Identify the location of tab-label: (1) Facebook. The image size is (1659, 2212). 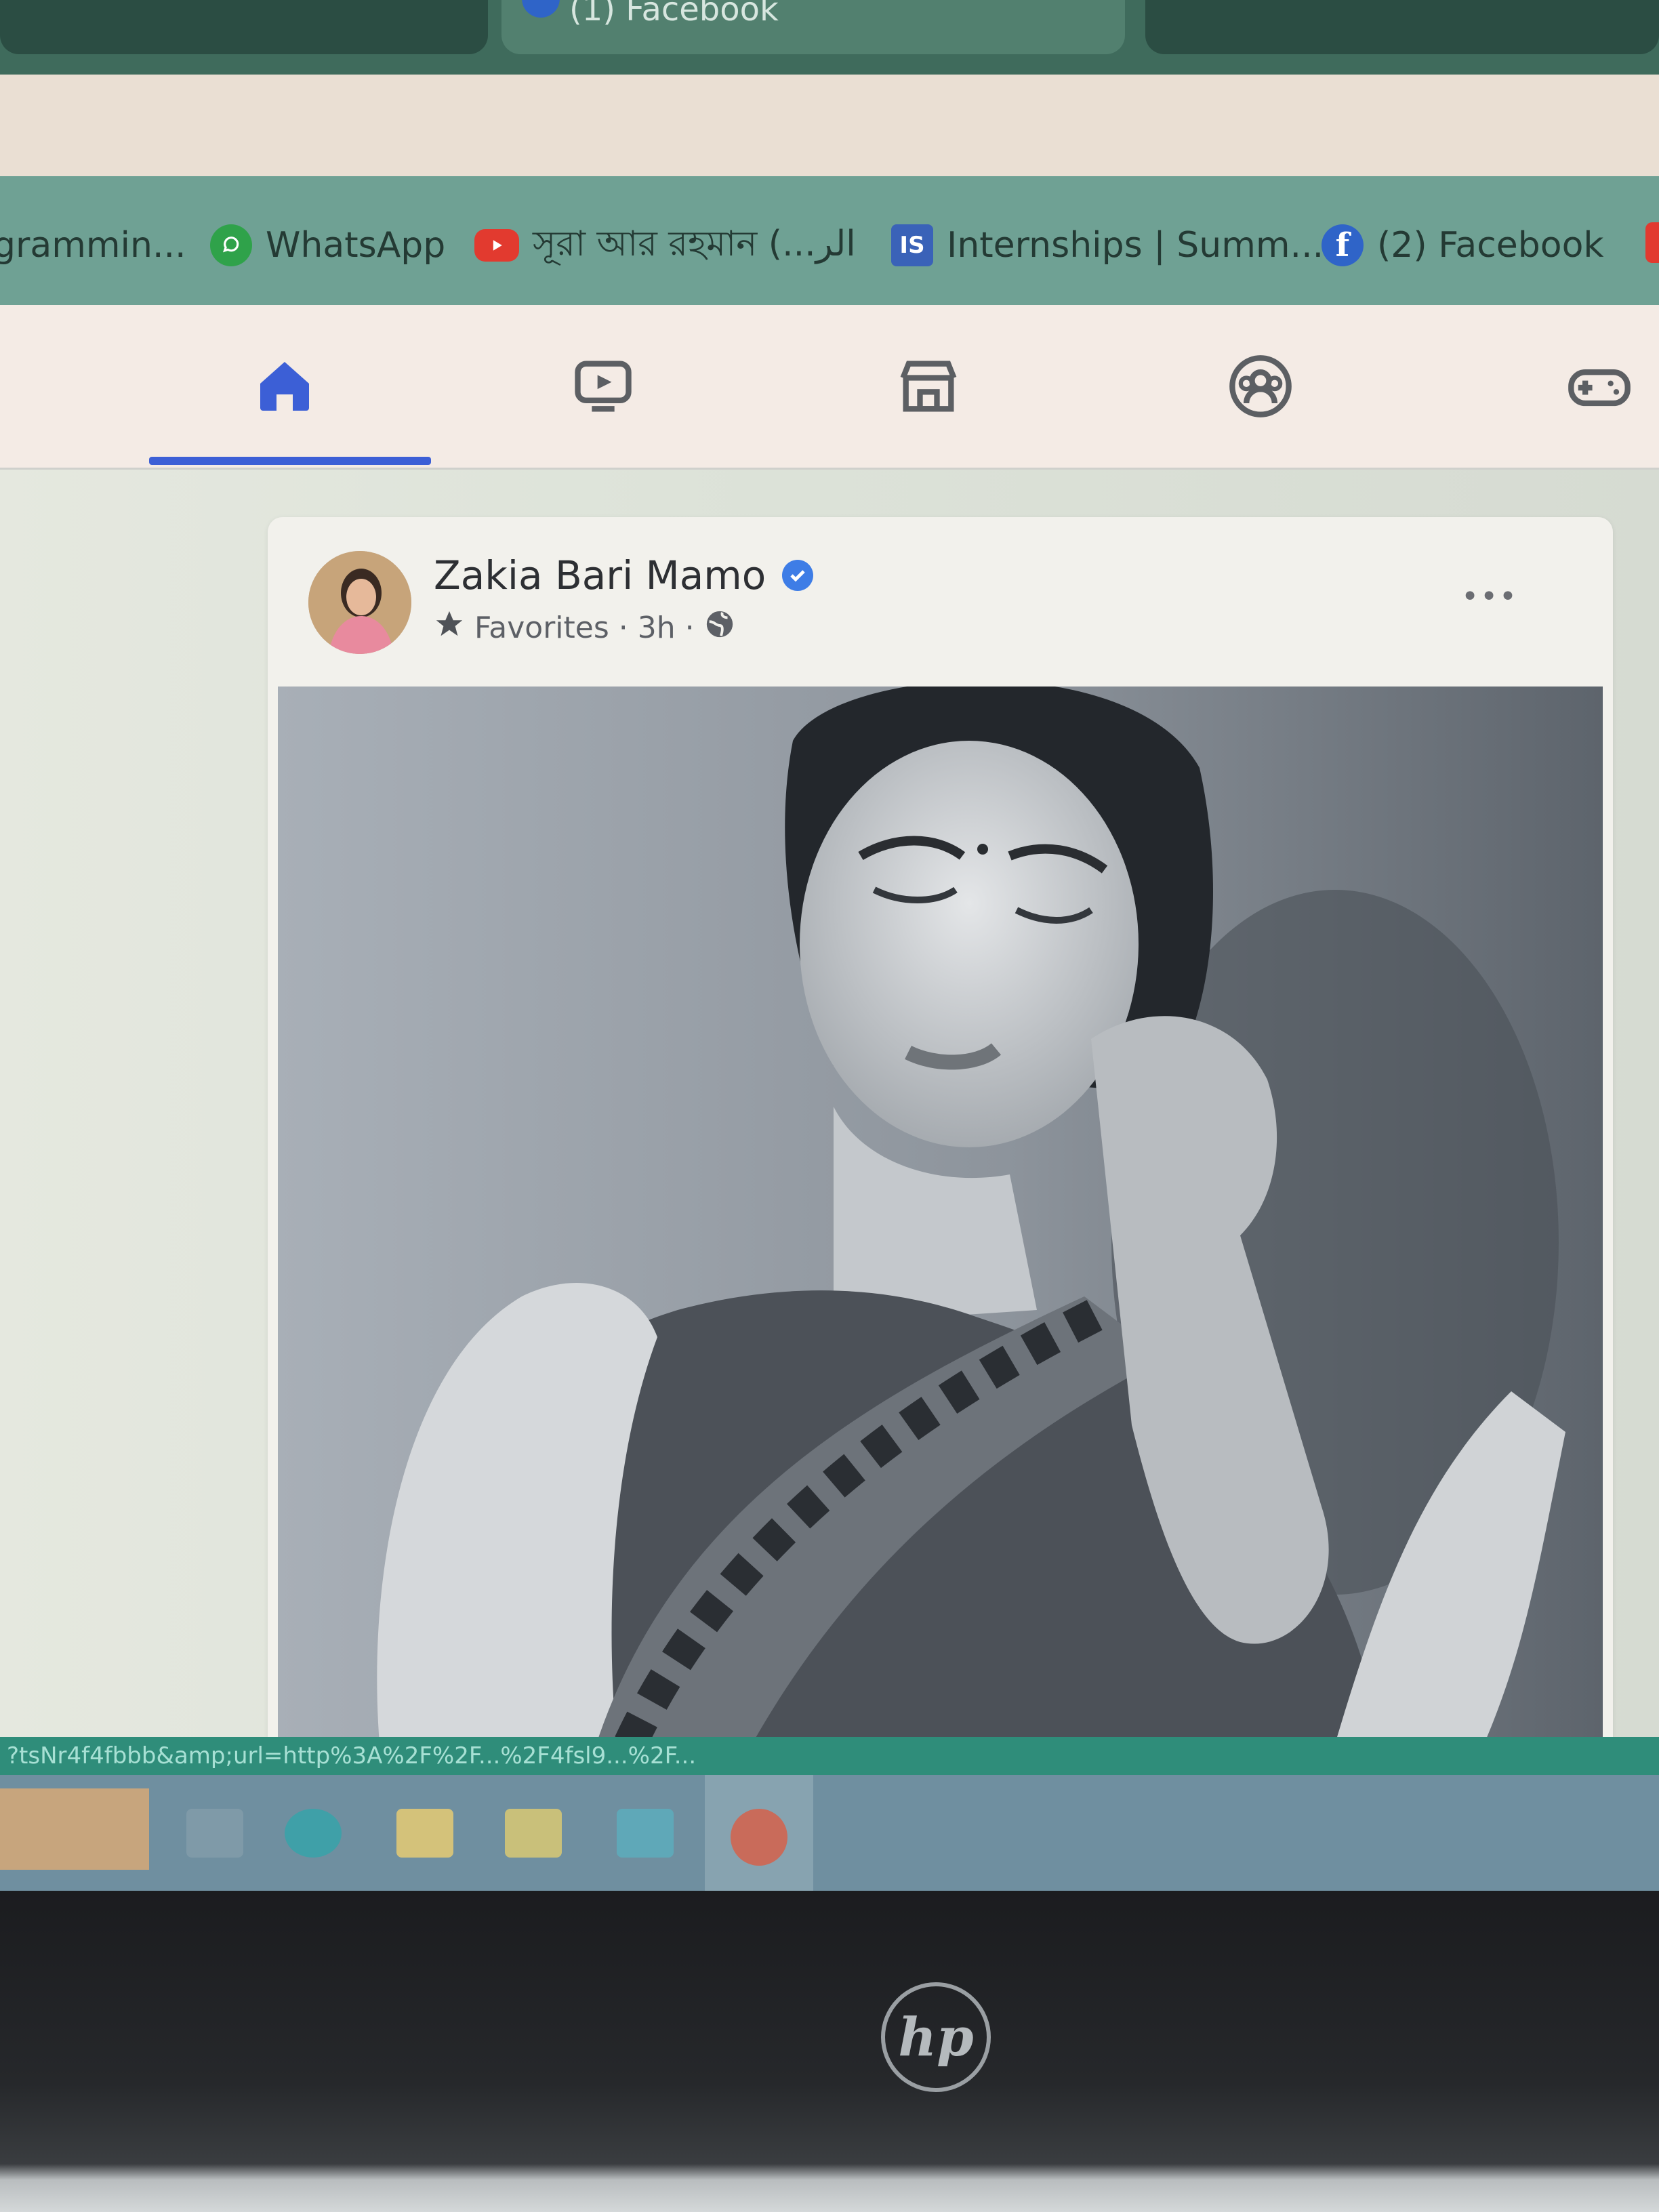
(674, 14).